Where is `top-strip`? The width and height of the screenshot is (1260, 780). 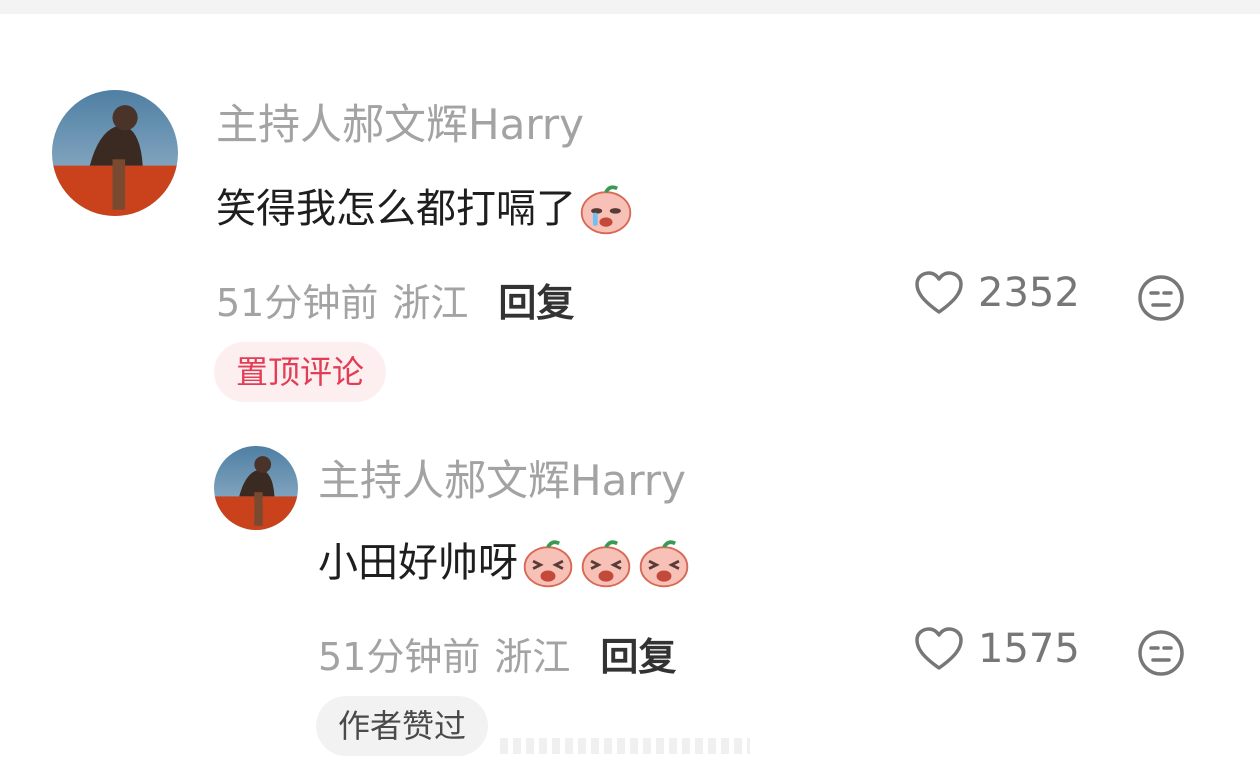
top-strip is located at coordinates (630, 7).